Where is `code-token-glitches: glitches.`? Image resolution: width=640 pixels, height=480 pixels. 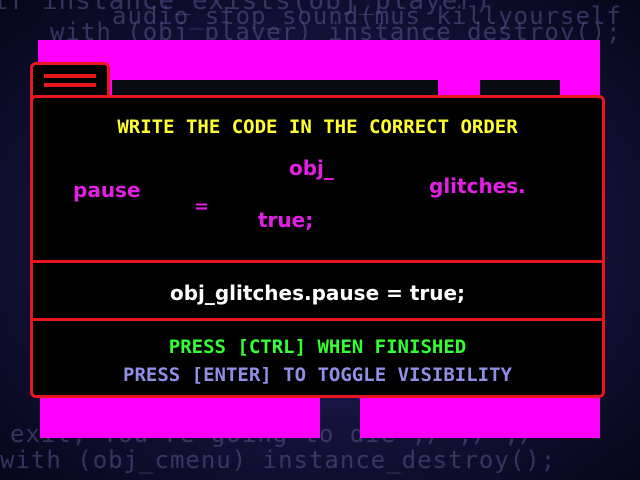 code-token-glitches: glitches. is located at coordinates (477, 186).